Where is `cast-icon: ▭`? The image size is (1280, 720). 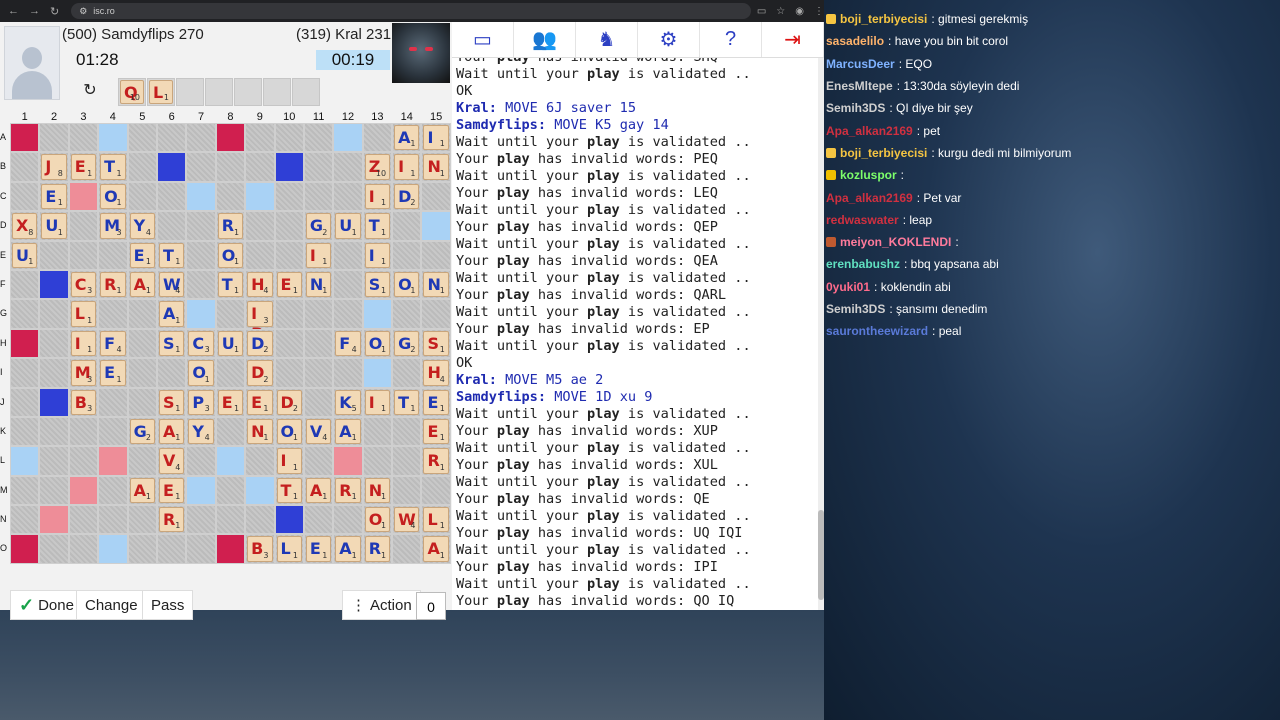 cast-icon: ▭ is located at coordinates (761, 11).